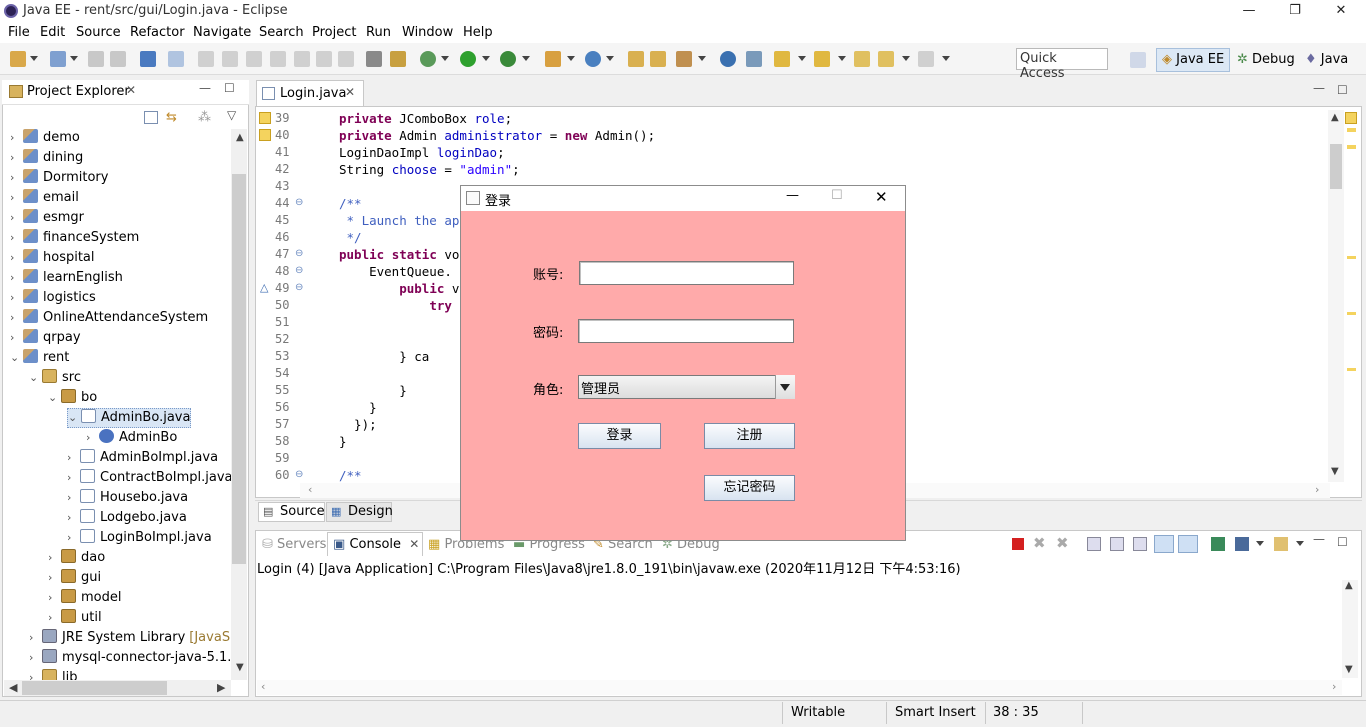 Image resolution: width=1366 pixels, height=727 pixels. Describe the element at coordinates (1164, 544) in the screenshot. I see `show-stdout-icon` at that location.